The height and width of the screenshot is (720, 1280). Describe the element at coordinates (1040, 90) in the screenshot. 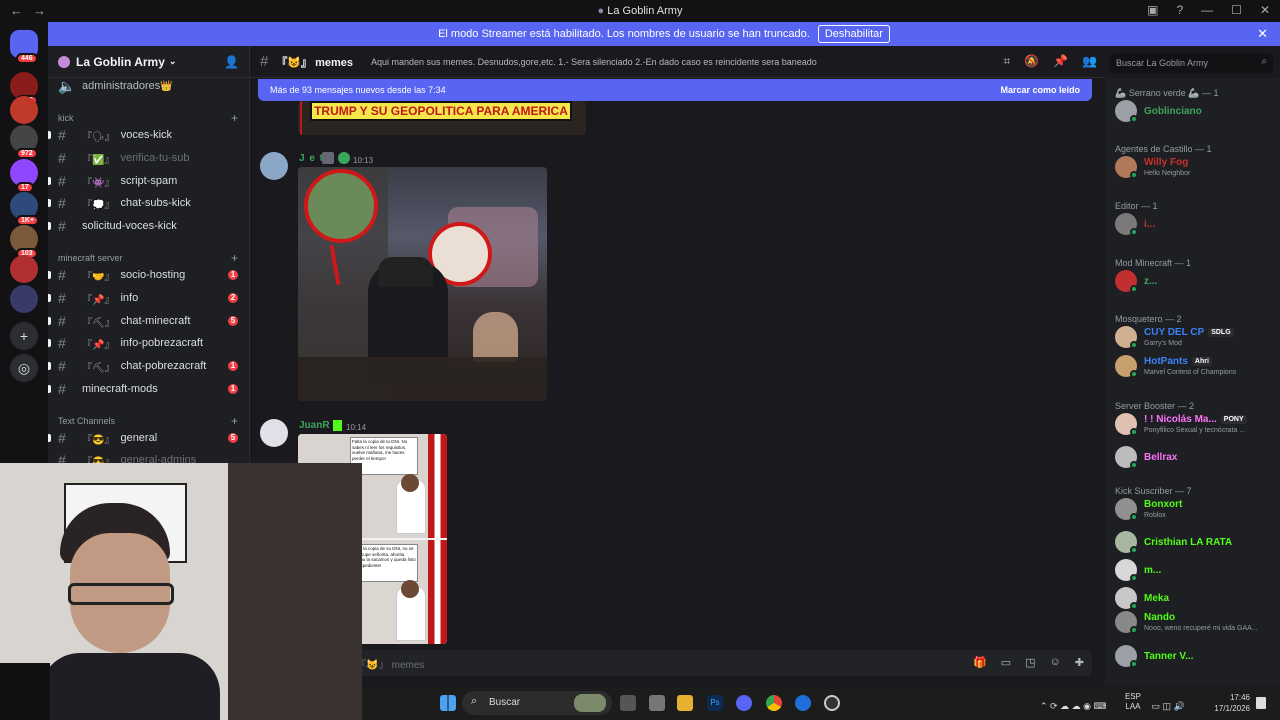

I see `mark-as-read-button: Marcar como leído` at that location.